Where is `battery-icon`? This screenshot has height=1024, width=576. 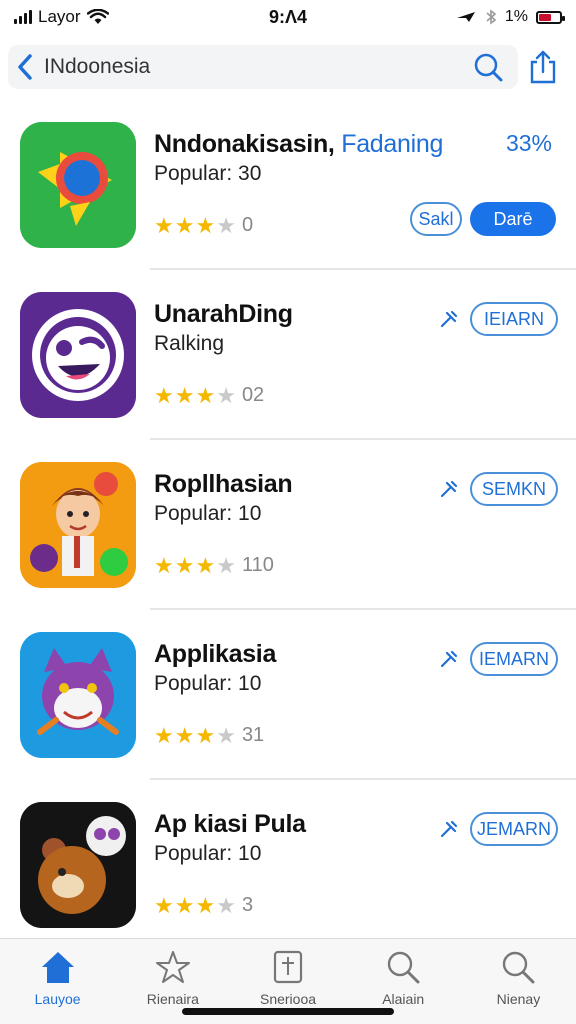
battery-icon is located at coordinates (550, 17).